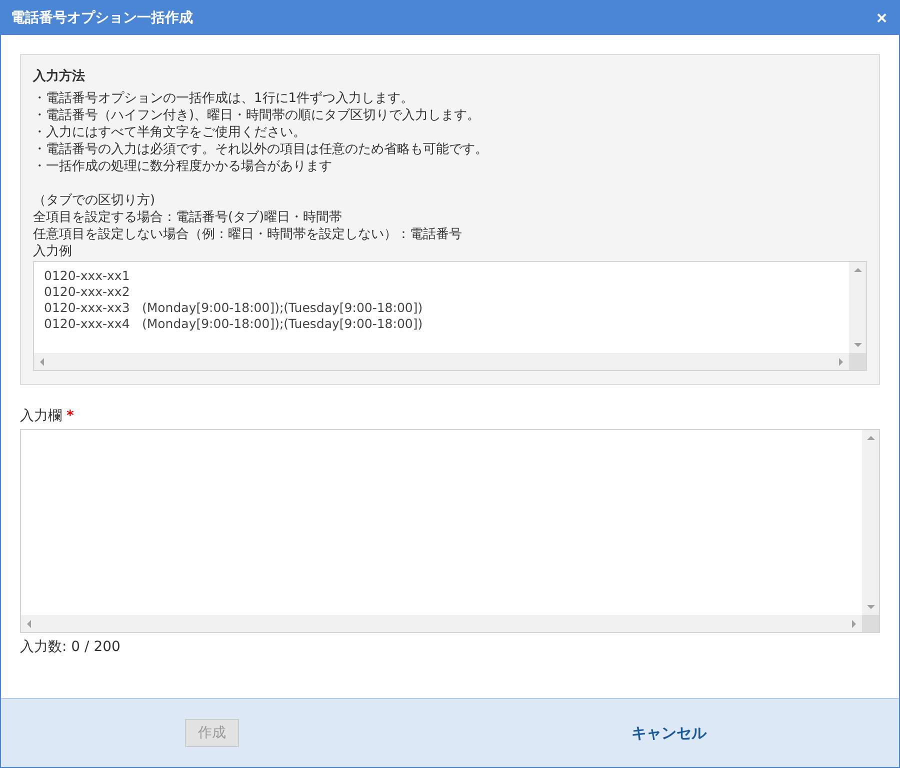 The image size is (900, 768). Describe the element at coordinates (870, 623) in the screenshot. I see `scrollbar-corner` at that location.